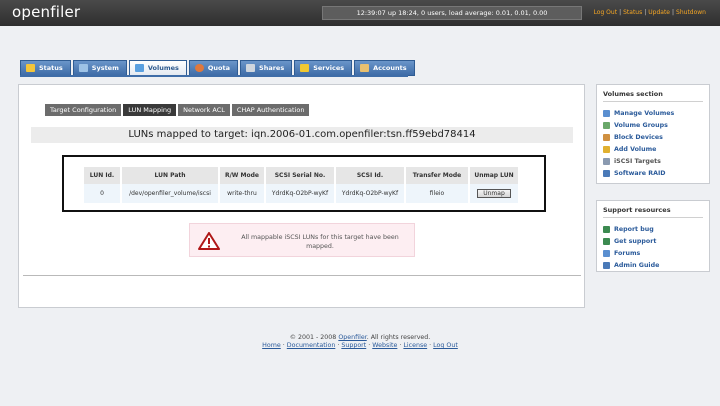  What do you see at coordinates (606, 265) in the screenshot?
I see `admin-guide-icon` at bounding box center [606, 265].